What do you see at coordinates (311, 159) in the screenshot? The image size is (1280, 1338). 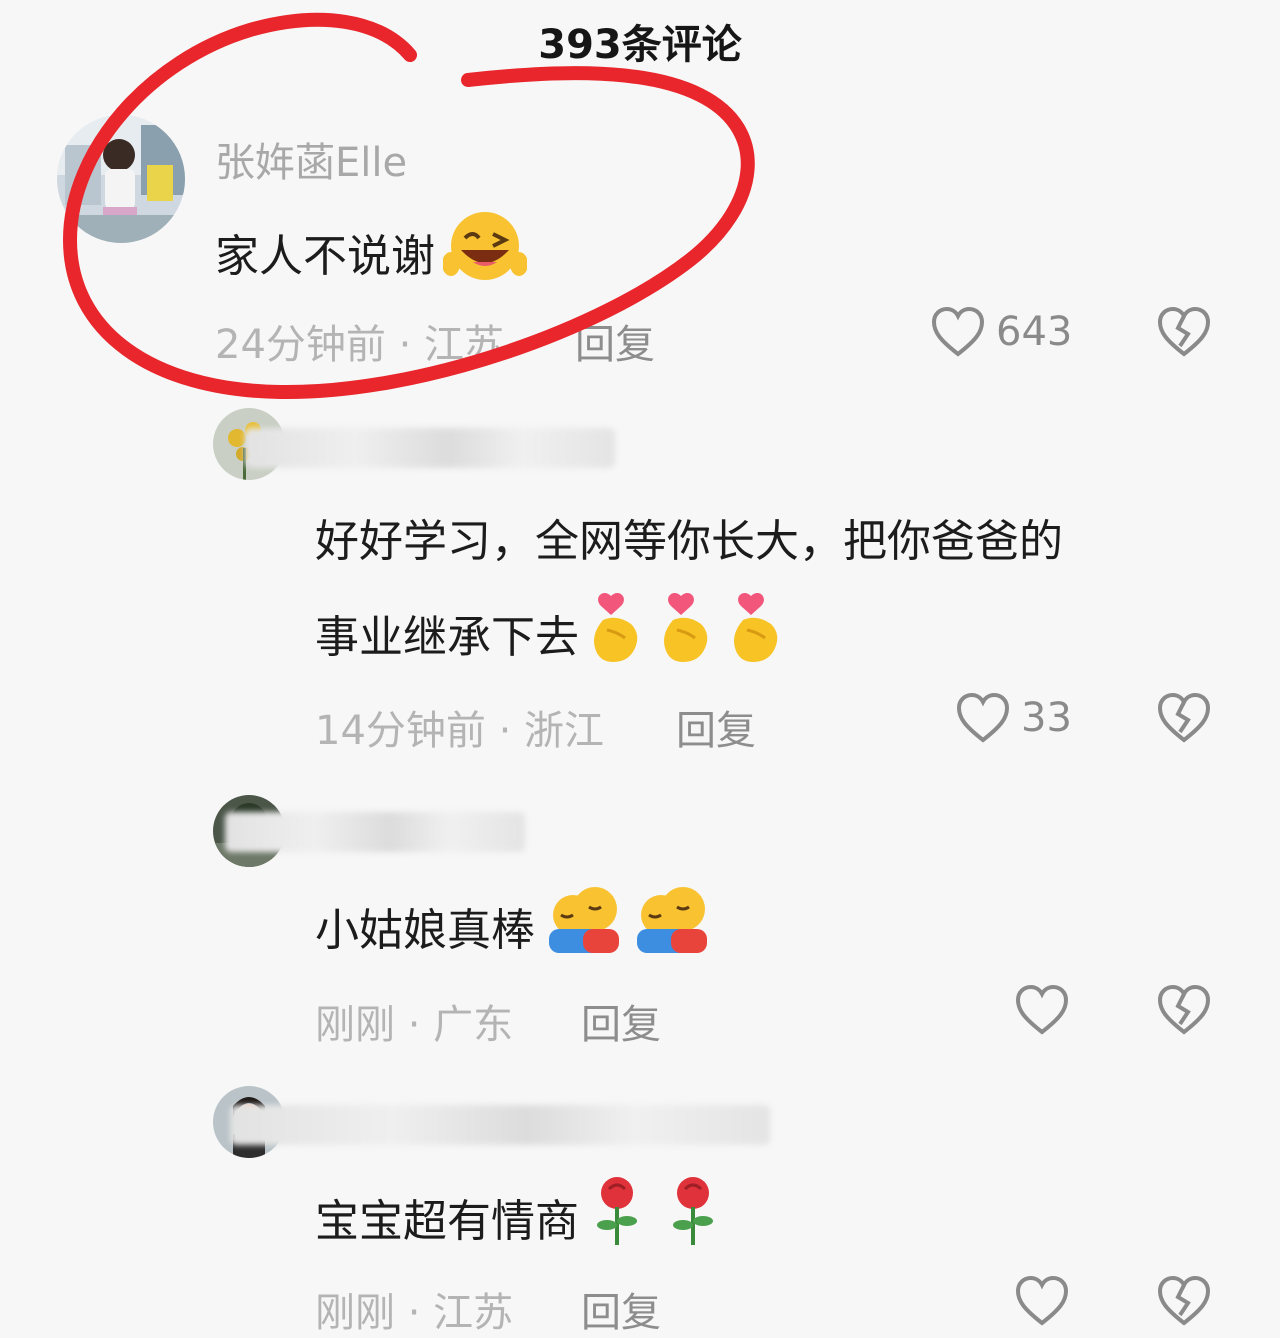 I see `username: 张姩菡Elle` at bounding box center [311, 159].